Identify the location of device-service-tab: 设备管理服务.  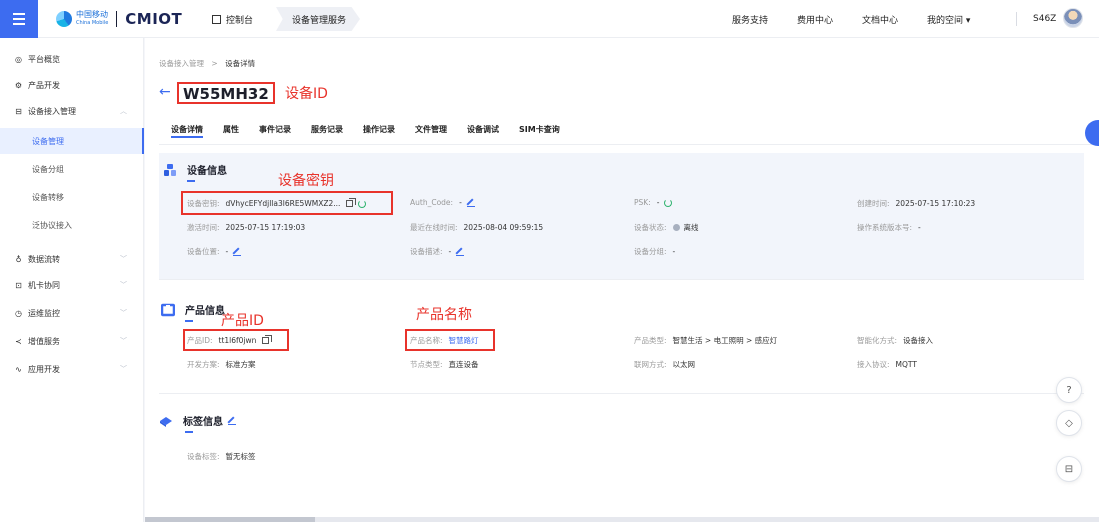
(318, 19).